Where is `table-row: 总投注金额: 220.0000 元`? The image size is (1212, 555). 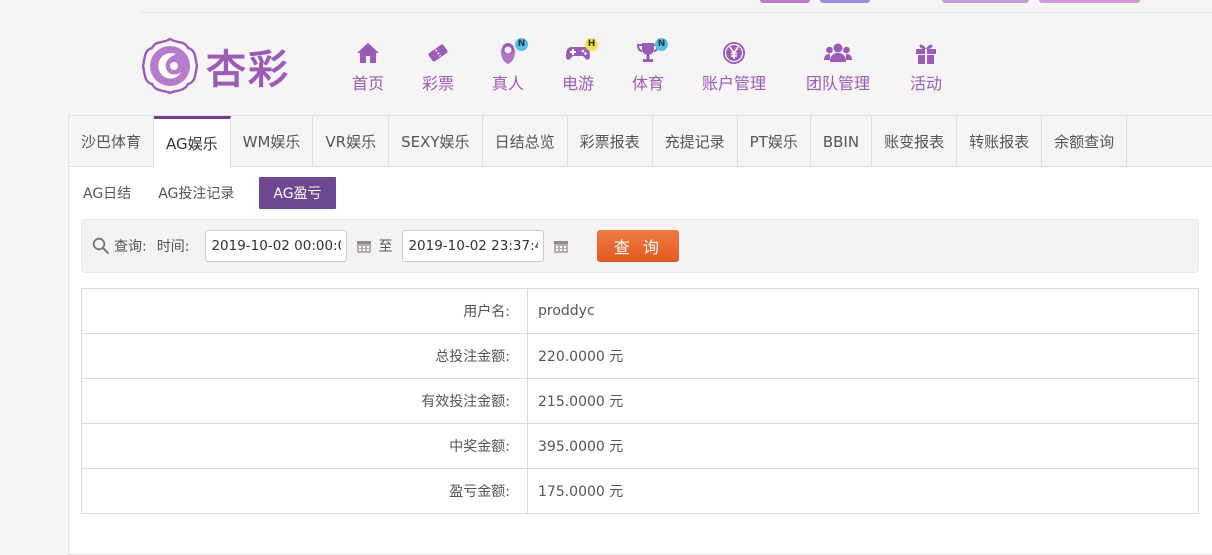
table-row: 总投注金额: 220.0000 元 is located at coordinates (640, 356).